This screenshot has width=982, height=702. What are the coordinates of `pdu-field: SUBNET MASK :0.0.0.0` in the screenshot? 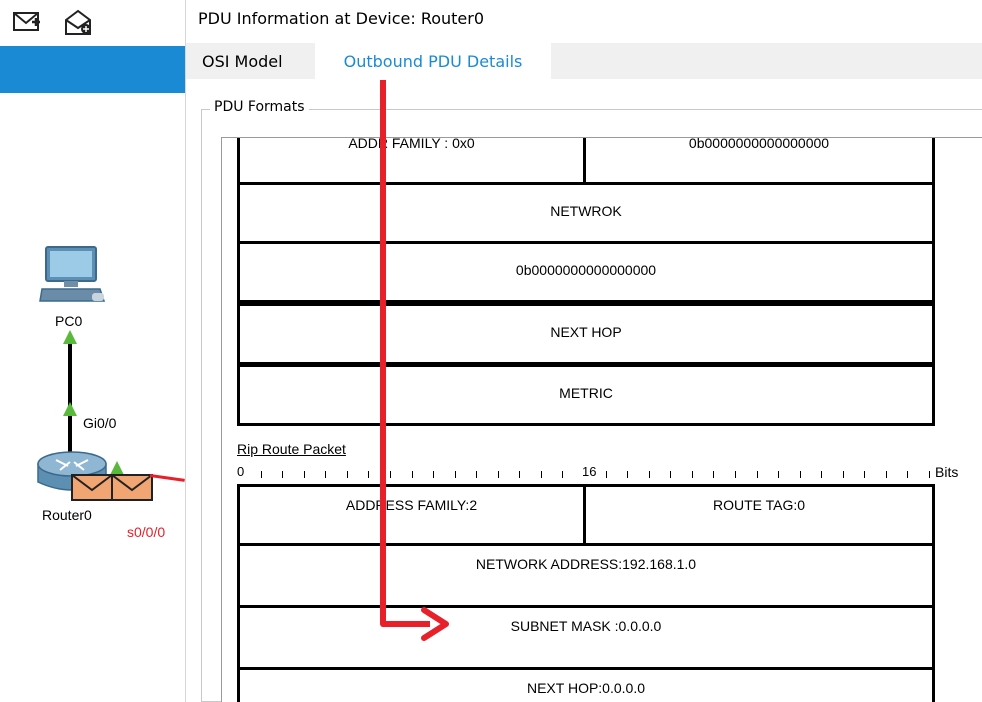 It's located at (586, 626).